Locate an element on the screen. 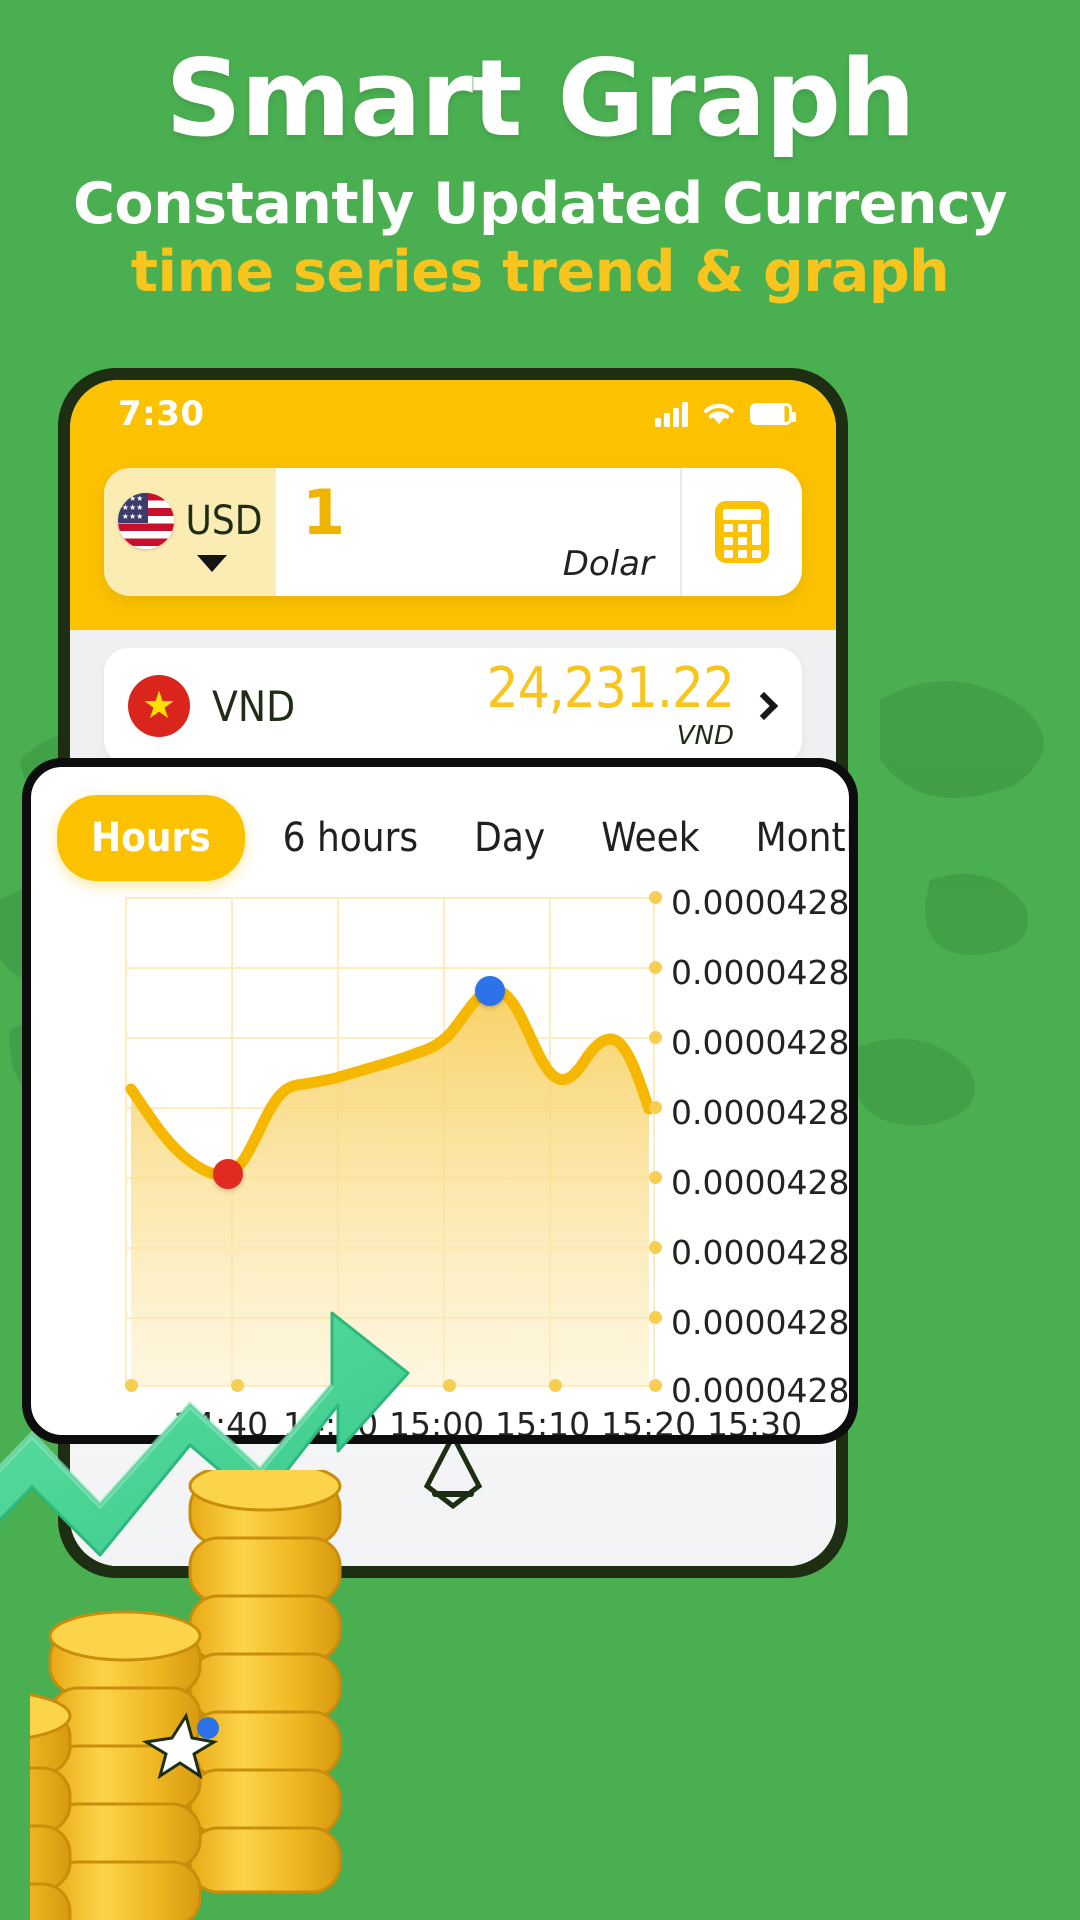 This screenshot has height=1920, width=1080. tab-day: Day is located at coordinates (509, 838).